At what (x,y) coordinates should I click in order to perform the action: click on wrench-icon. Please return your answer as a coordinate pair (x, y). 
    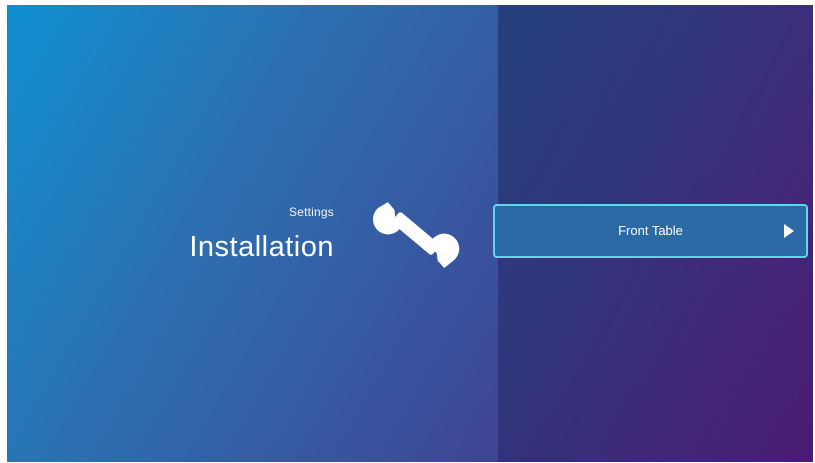
    Looking at the image, I should click on (416, 235).